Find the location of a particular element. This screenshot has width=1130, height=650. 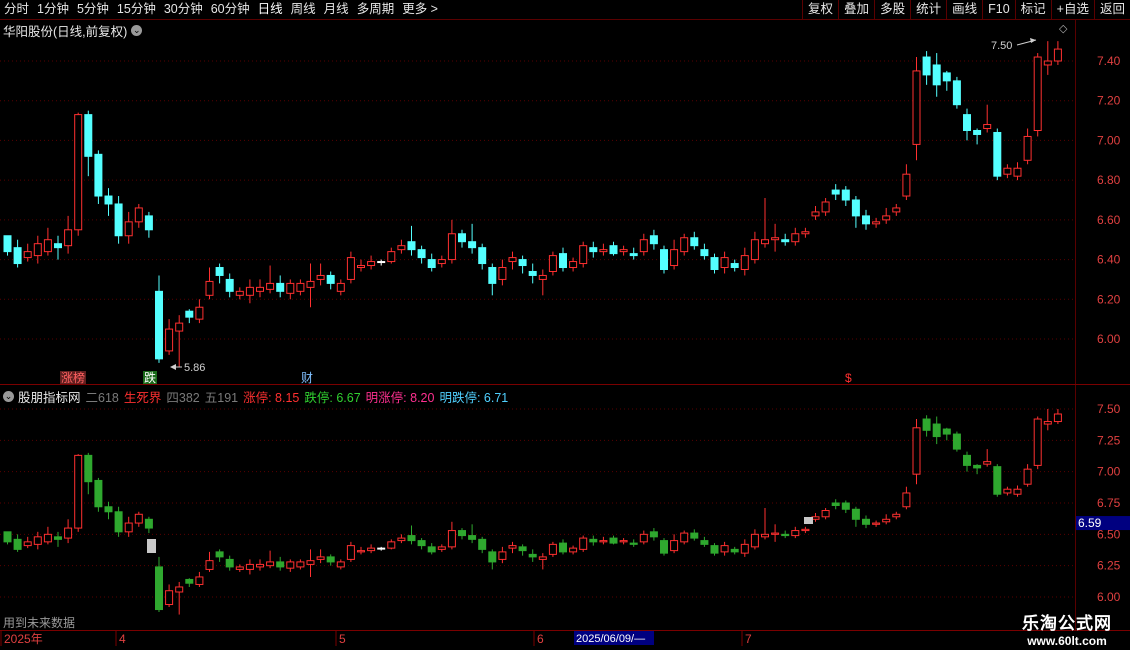

toolbar-action-7: +自选 is located at coordinates (1072, 9).